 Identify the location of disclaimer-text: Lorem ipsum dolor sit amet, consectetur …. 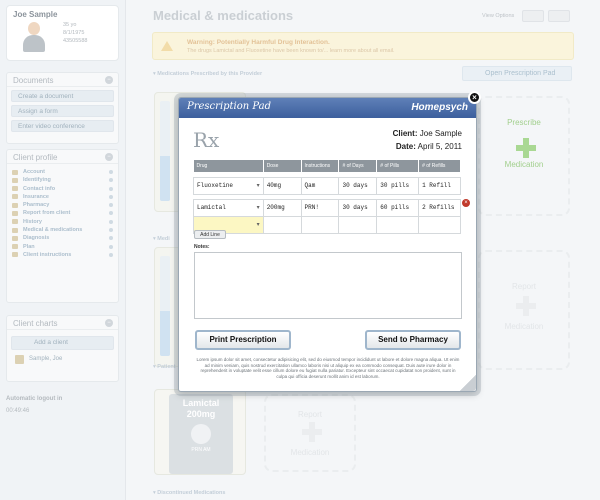
(328, 368).